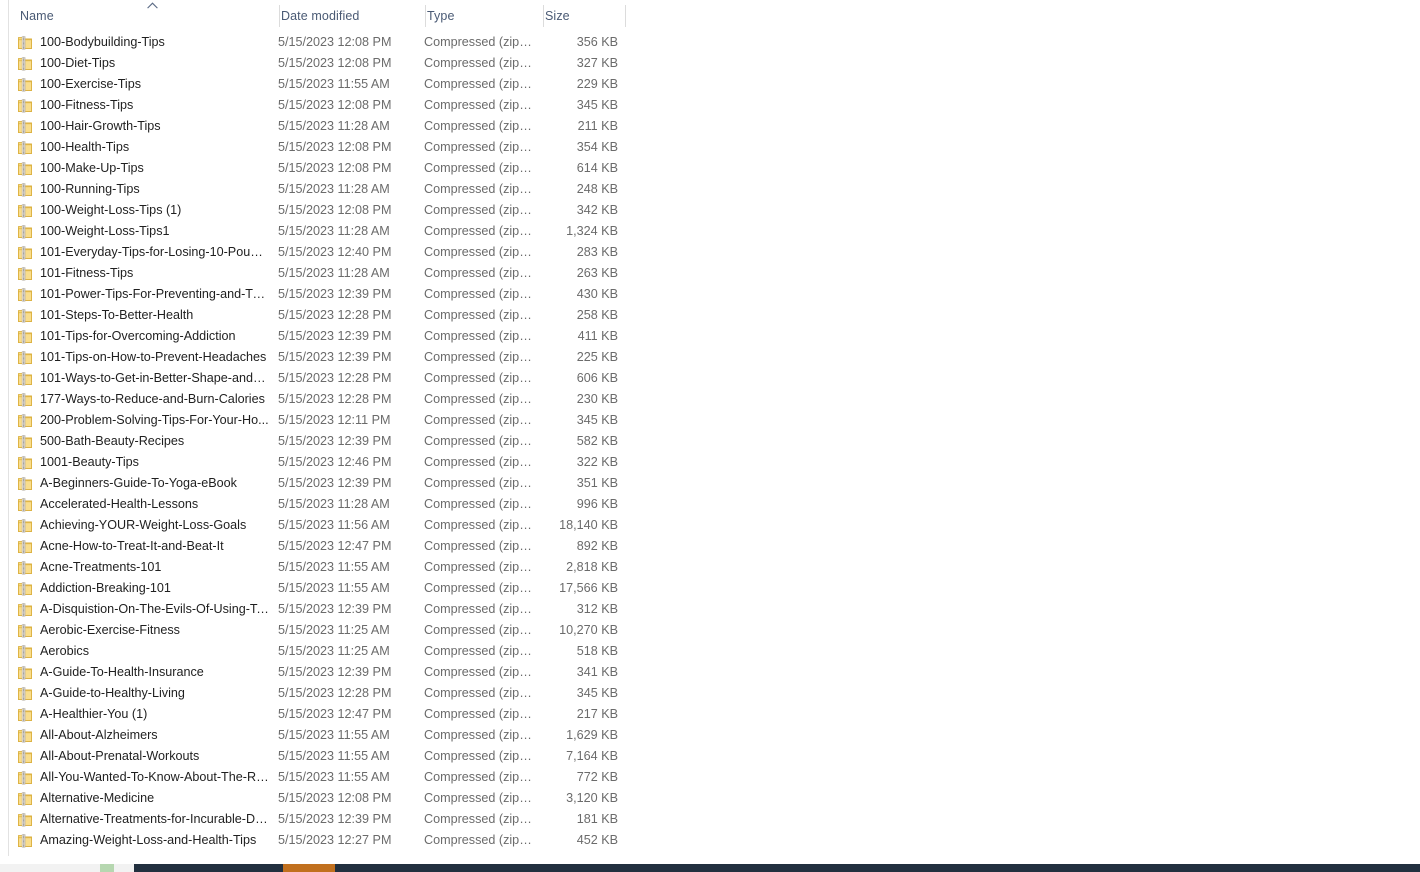 This screenshot has width=1420, height=872. Describe the element at coordinates (139, 16) in the screenshot. I see `column-header-name: Name` at that location.